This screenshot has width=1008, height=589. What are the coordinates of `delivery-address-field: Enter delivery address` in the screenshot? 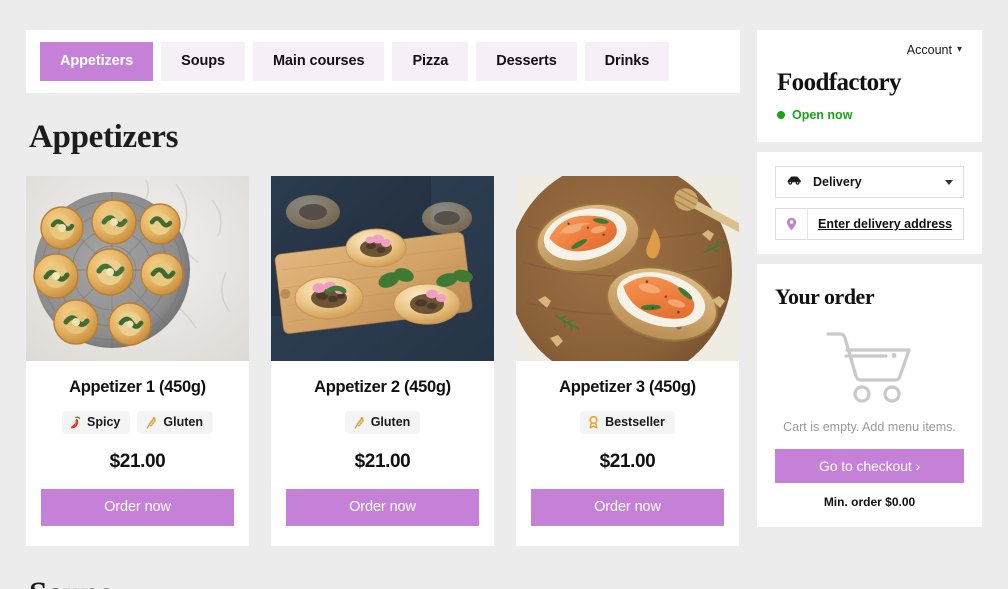 It's located at (869, 224).